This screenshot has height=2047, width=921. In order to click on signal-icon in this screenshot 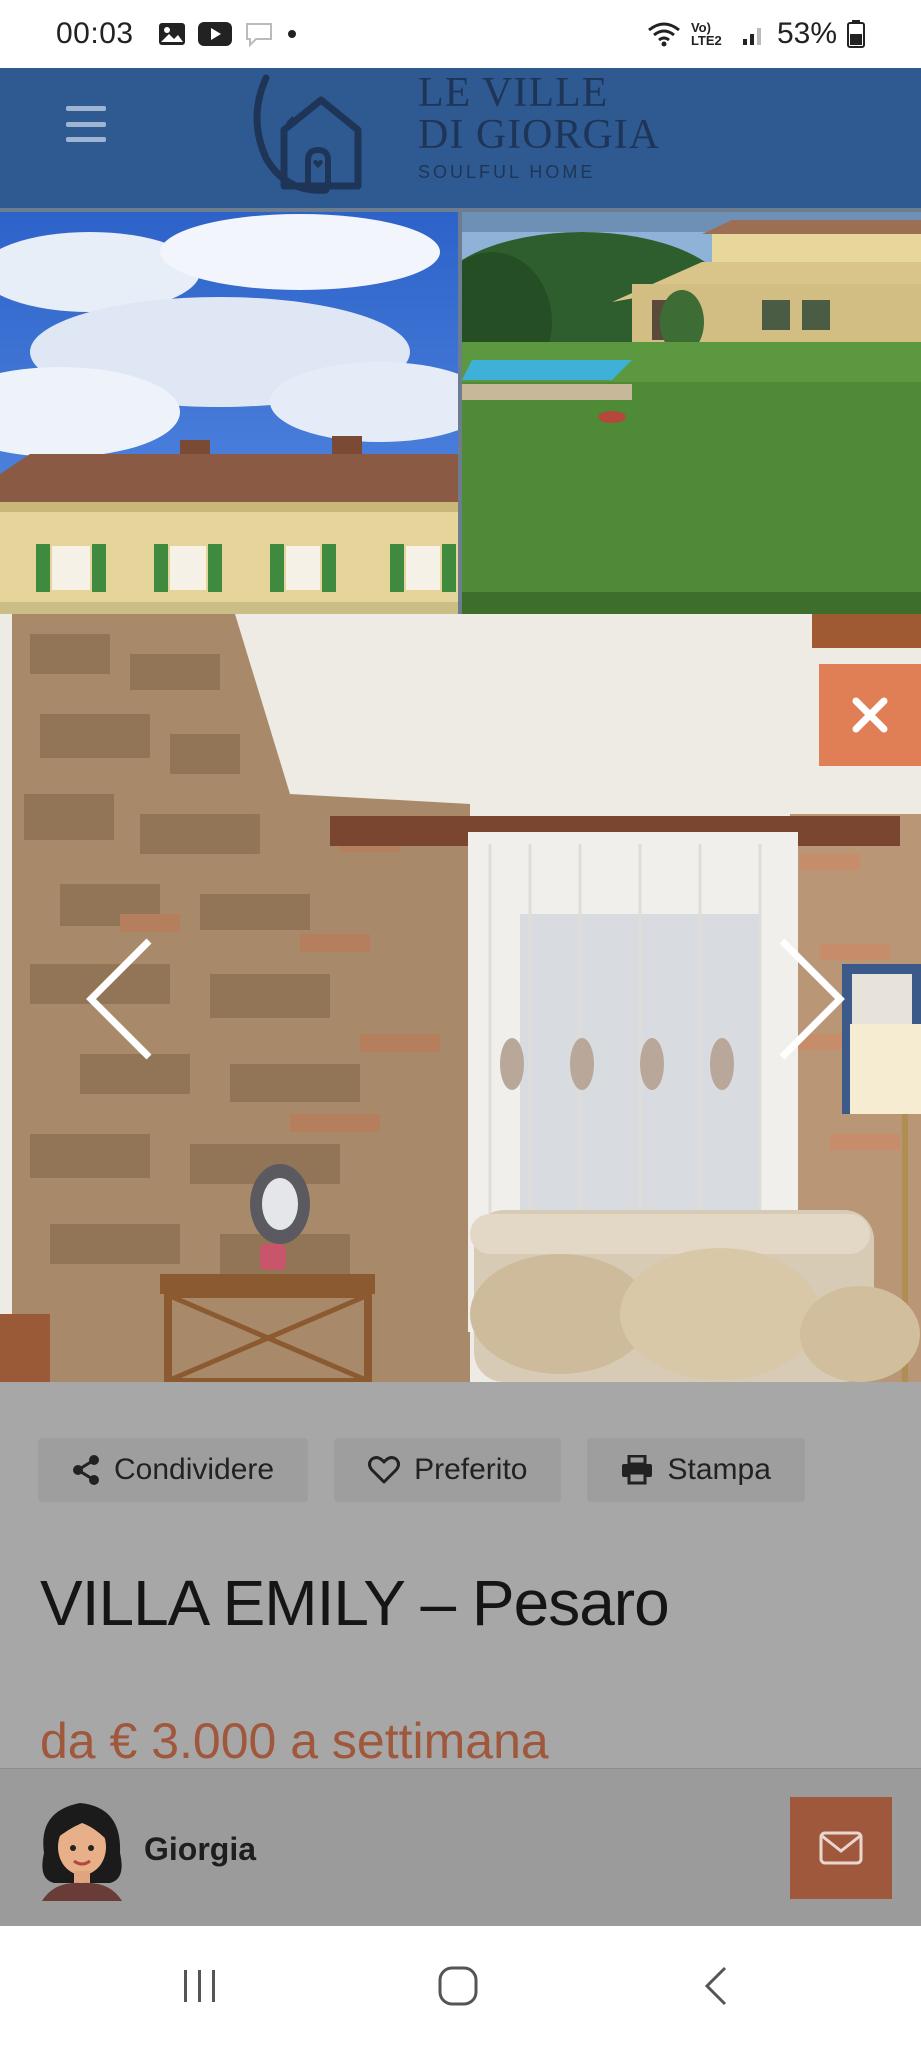, I will do `click(751, 36)`.